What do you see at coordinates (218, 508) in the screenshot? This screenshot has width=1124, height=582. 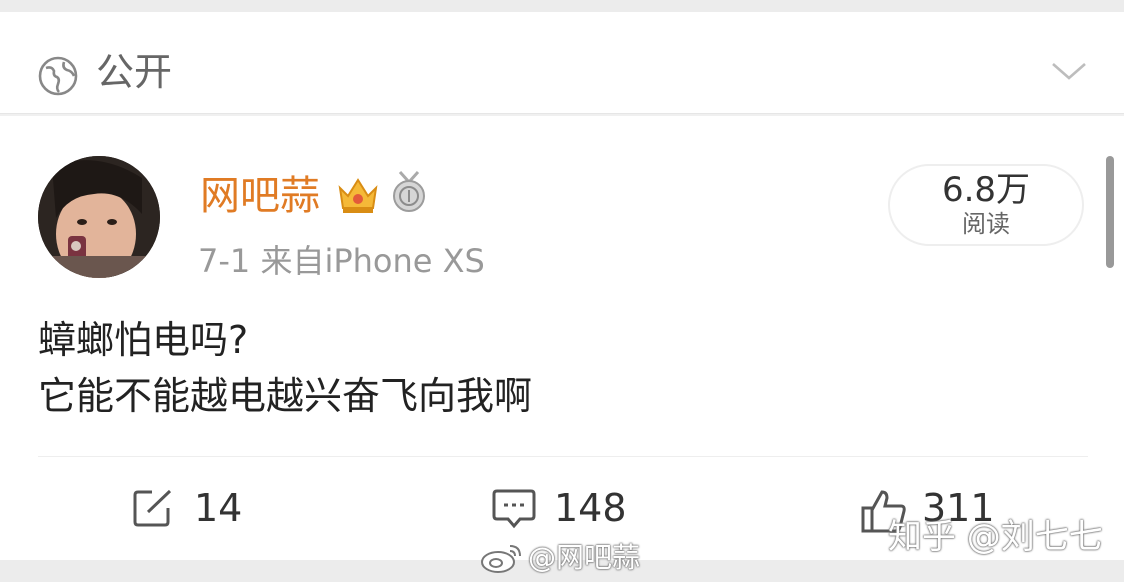 I see `repost-count: 14` at bounding box center [218, 508].